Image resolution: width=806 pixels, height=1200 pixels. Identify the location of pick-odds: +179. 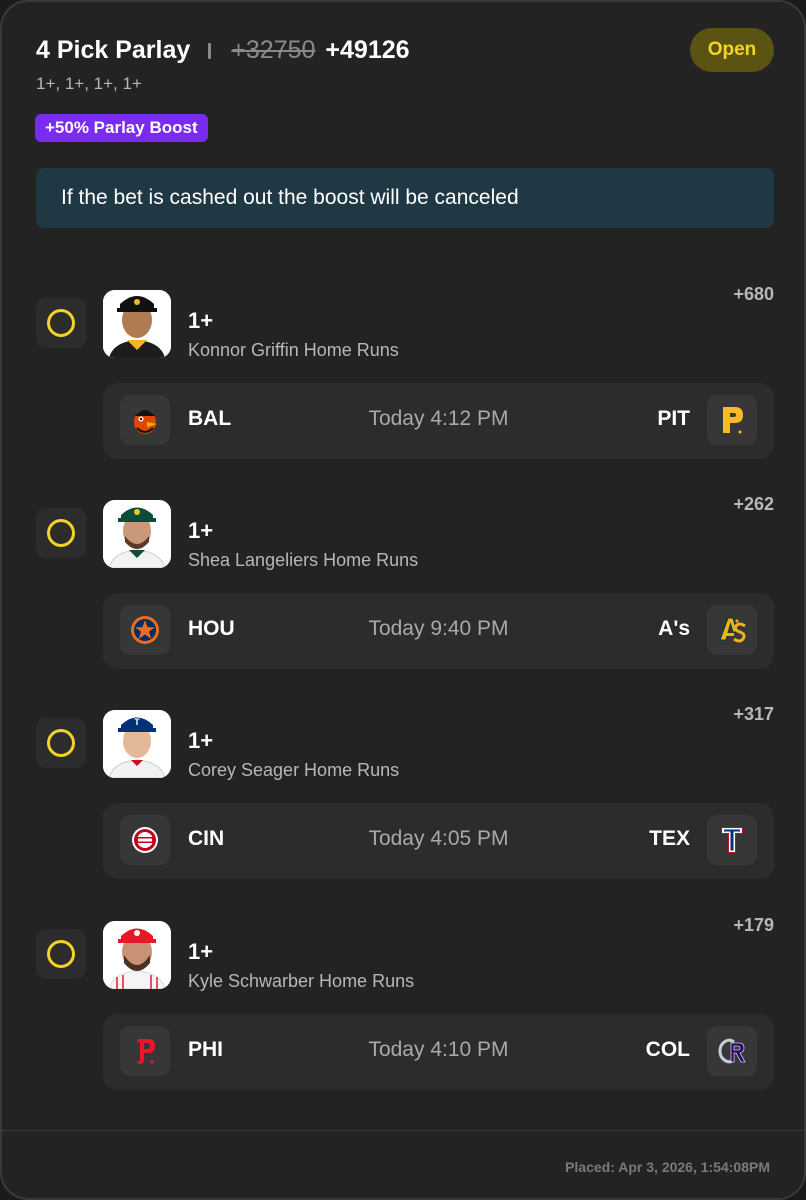
(753, 925).